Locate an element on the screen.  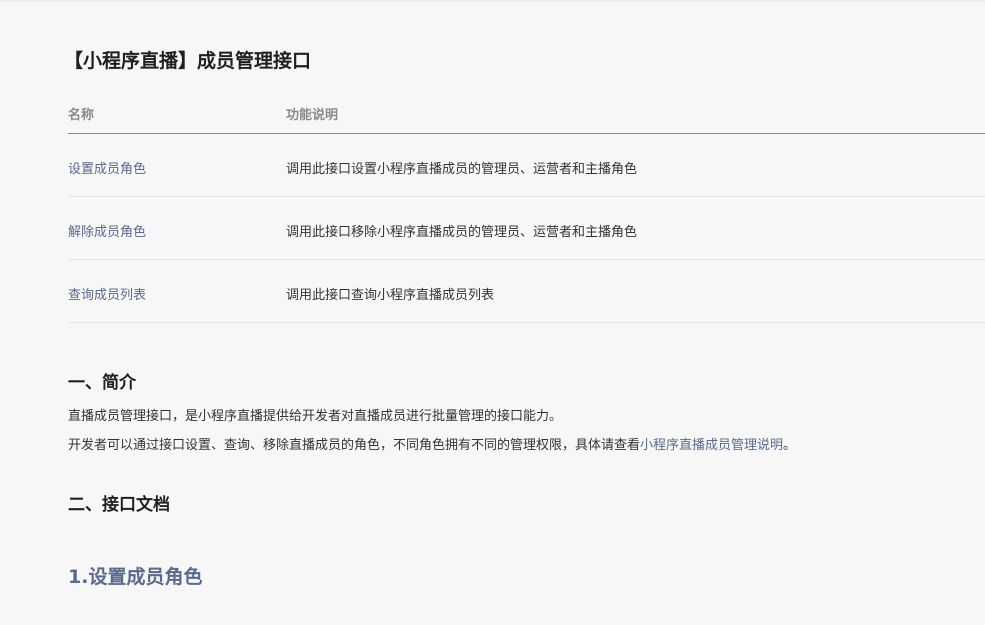
section-subheading: 1.设置成员角色 is located at coordinates (135, 577).